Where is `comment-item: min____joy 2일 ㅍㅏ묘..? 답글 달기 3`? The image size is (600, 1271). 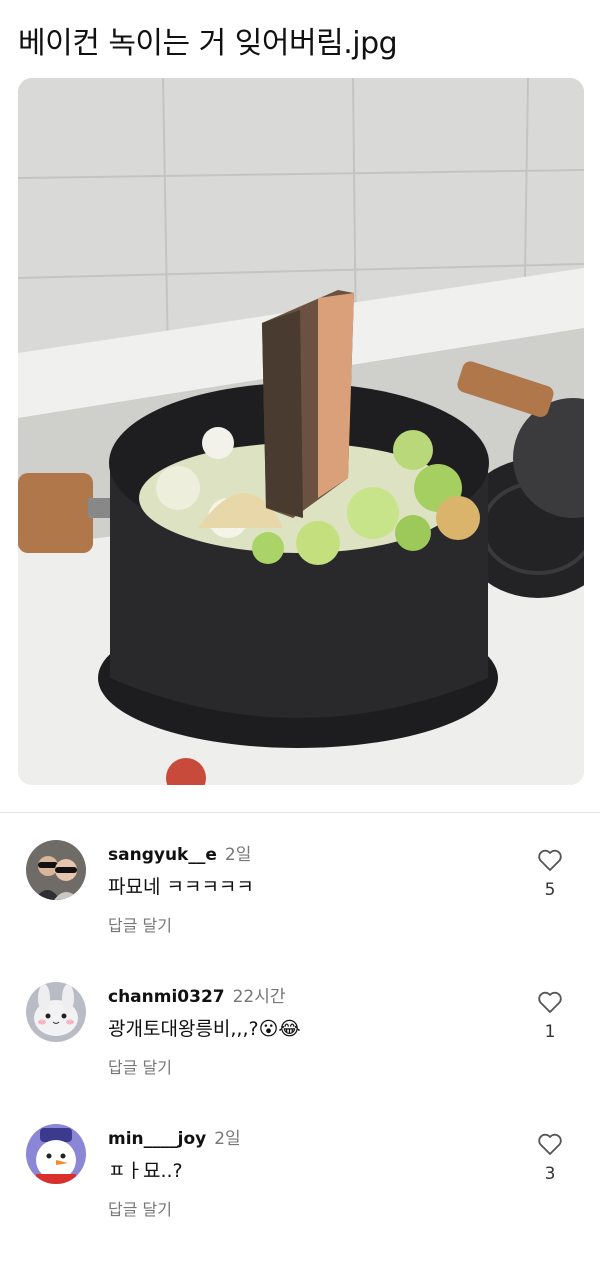 comment-item: min____joy 2일 ㅍㅏ묘..? 답글 달기 3 is located at coordinates (300, 1184).